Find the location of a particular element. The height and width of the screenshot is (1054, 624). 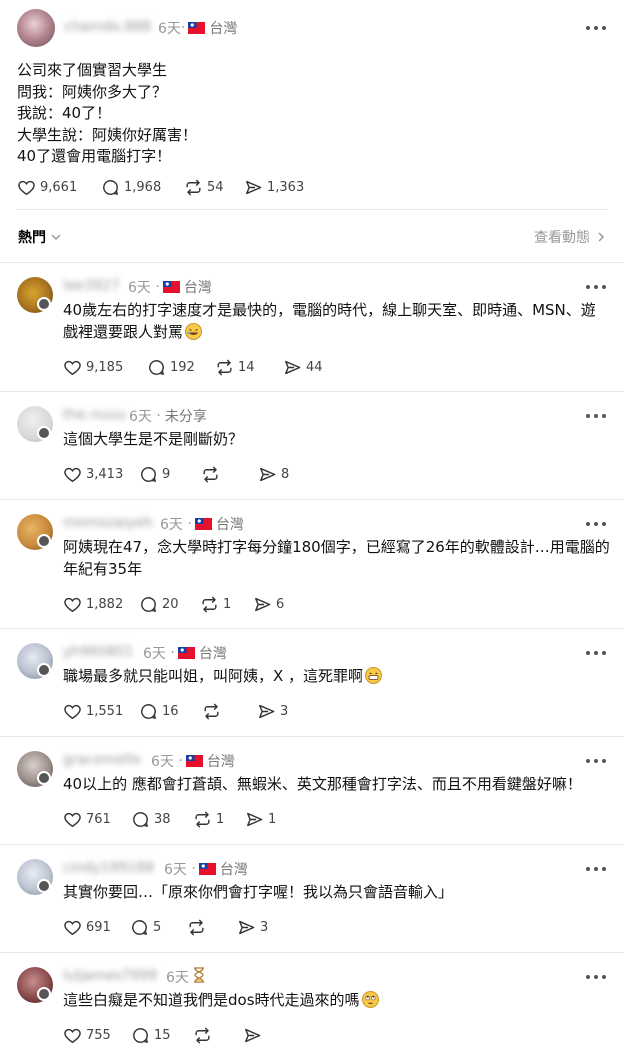

reply-line: 其實你要回…「原來你們會打字喔！我以為只會語音輸入」 is located at coordinates (258, 892).